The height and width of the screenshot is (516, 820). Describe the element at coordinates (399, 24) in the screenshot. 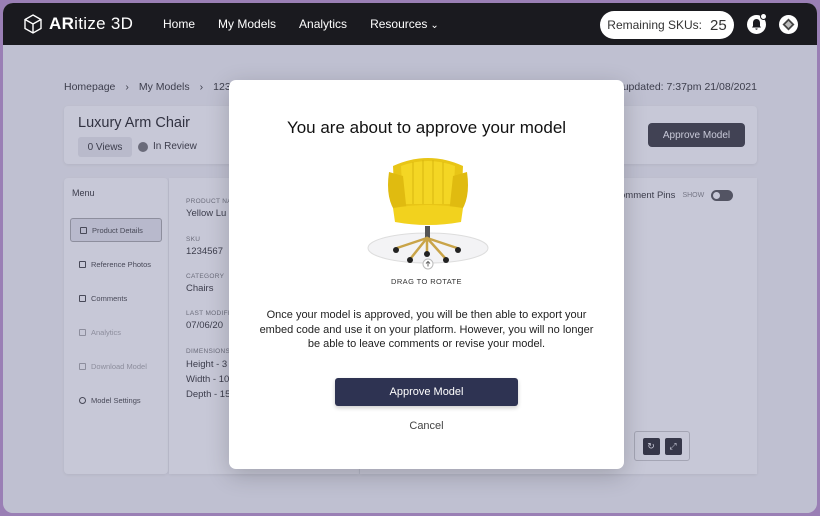

I see `nav-resources-label: Resources` at that location.